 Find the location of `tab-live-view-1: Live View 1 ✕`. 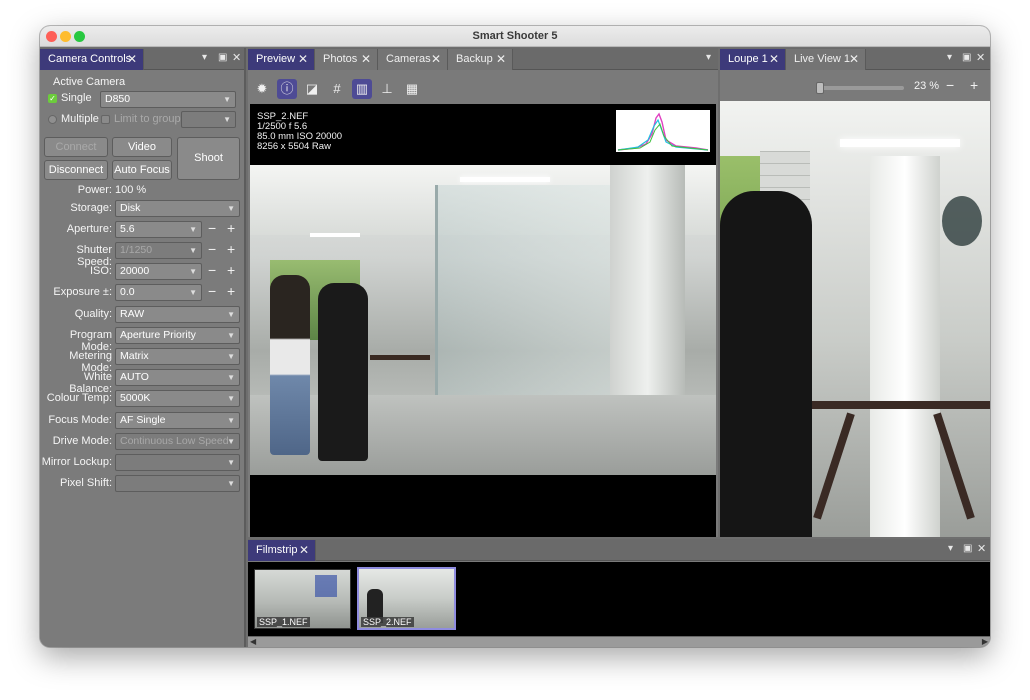

tab-live-view-1: Live View 1 ✕ is located at coordinates (826, 59).